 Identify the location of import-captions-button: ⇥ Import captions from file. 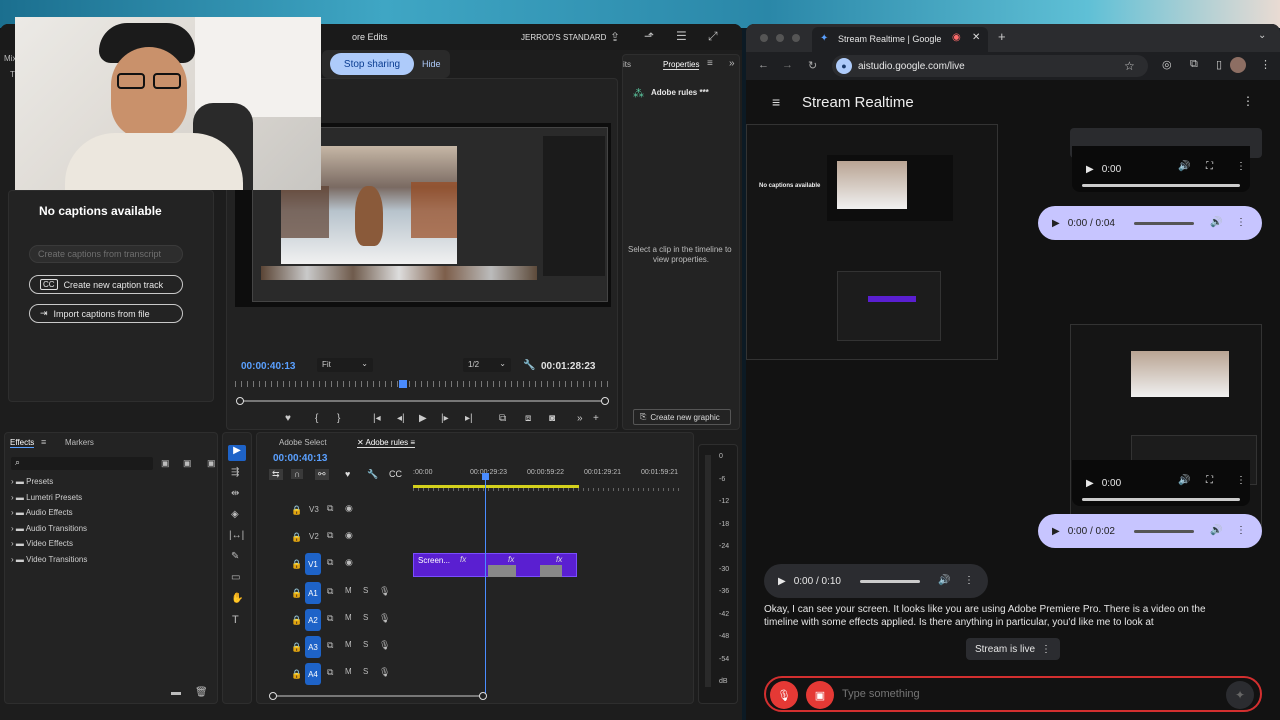
(106, 313).